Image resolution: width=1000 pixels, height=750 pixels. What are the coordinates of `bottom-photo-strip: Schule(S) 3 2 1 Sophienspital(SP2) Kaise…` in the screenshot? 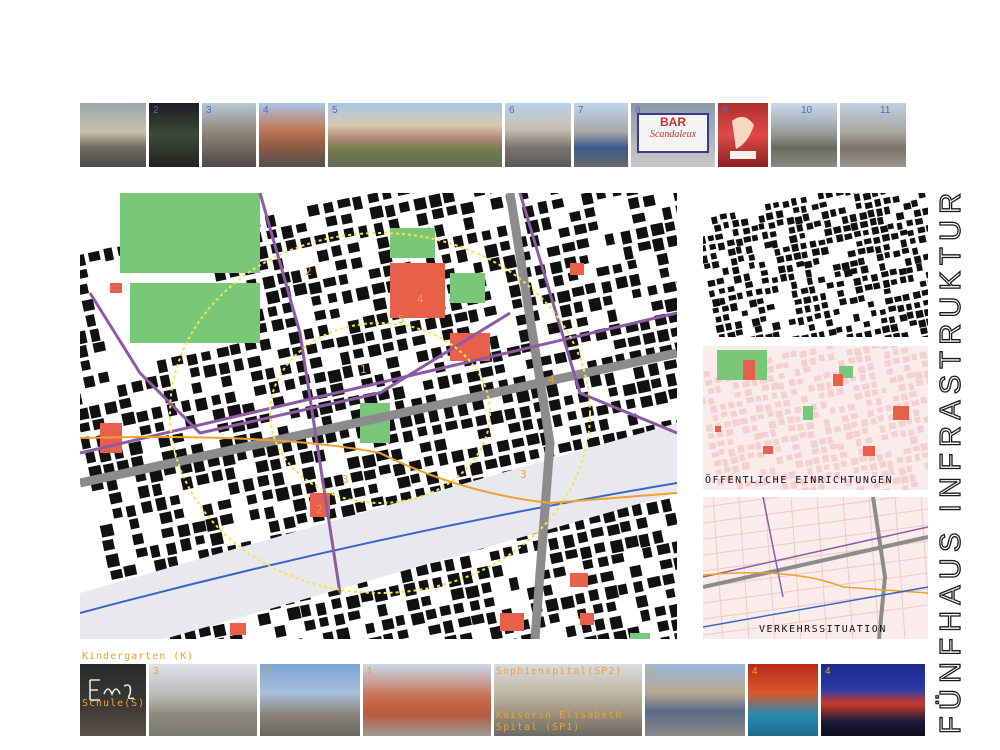 It's located at (504, 700).